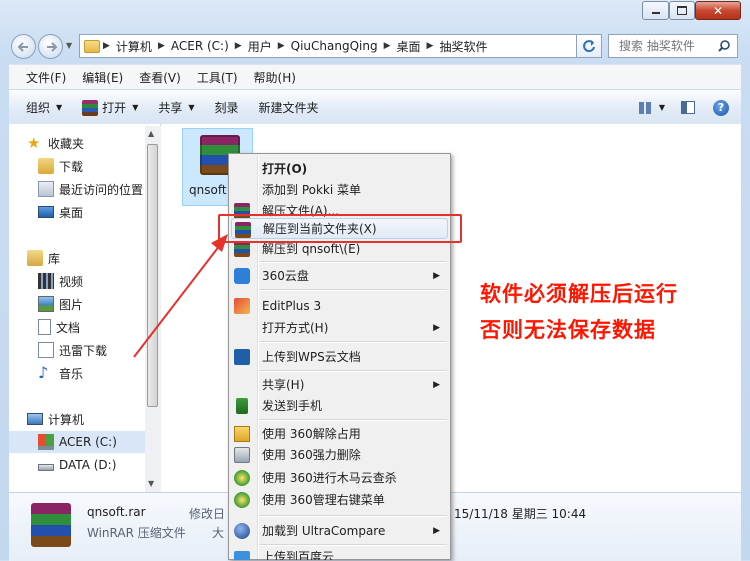 This screenshot has height=561, width=750. Describe the element at coordinates (242, 249) in the screenshot. I see `winrar-icon` at that location.